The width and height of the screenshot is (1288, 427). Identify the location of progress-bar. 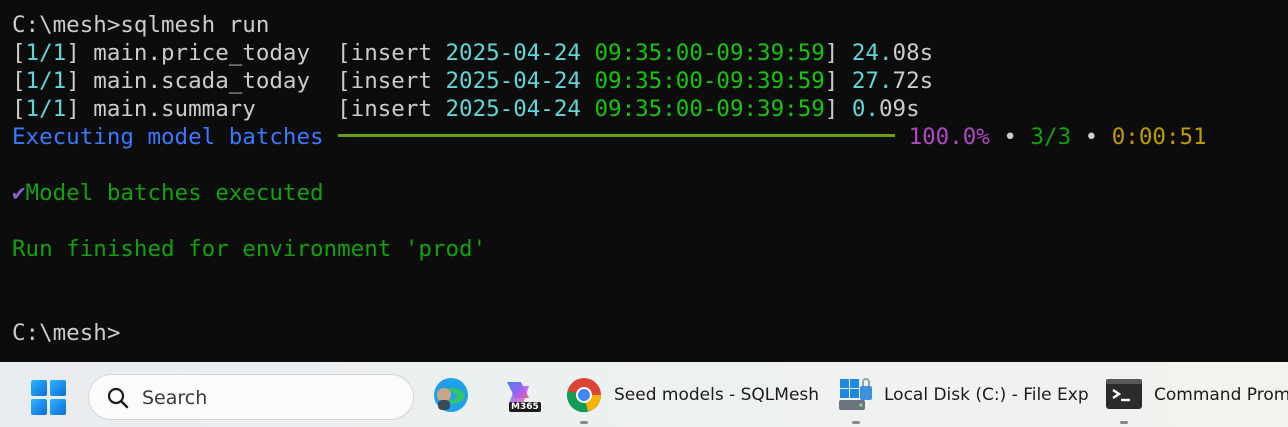
(616, 135).